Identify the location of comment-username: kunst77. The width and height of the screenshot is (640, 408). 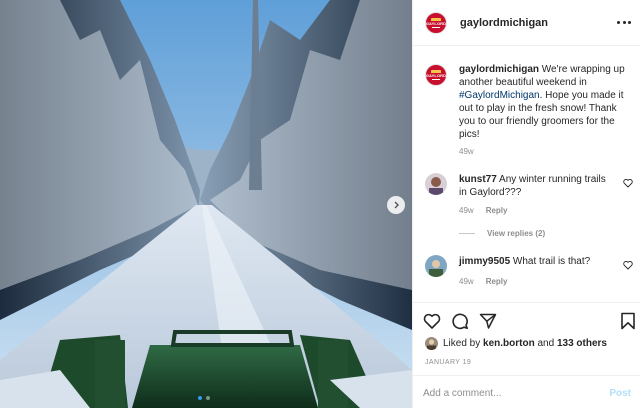
(478, 179).